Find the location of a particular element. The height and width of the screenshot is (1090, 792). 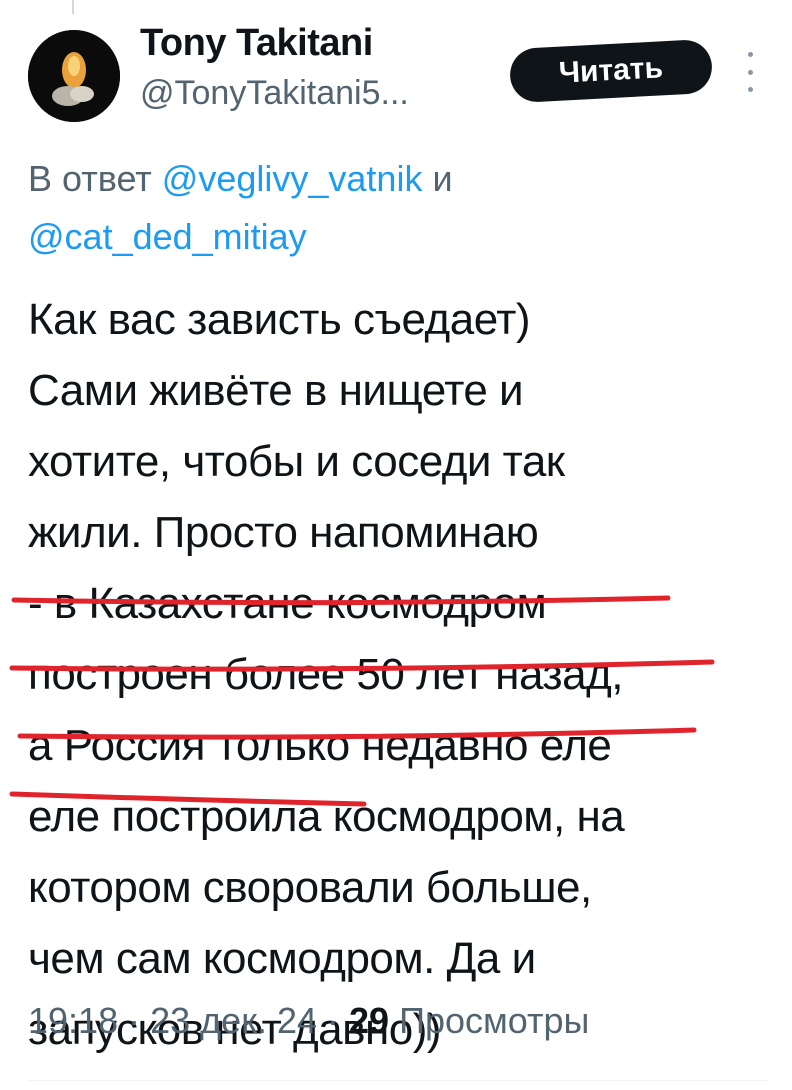

tweet-text-line: котором своровали больше, is located at coordinates (310, 887).